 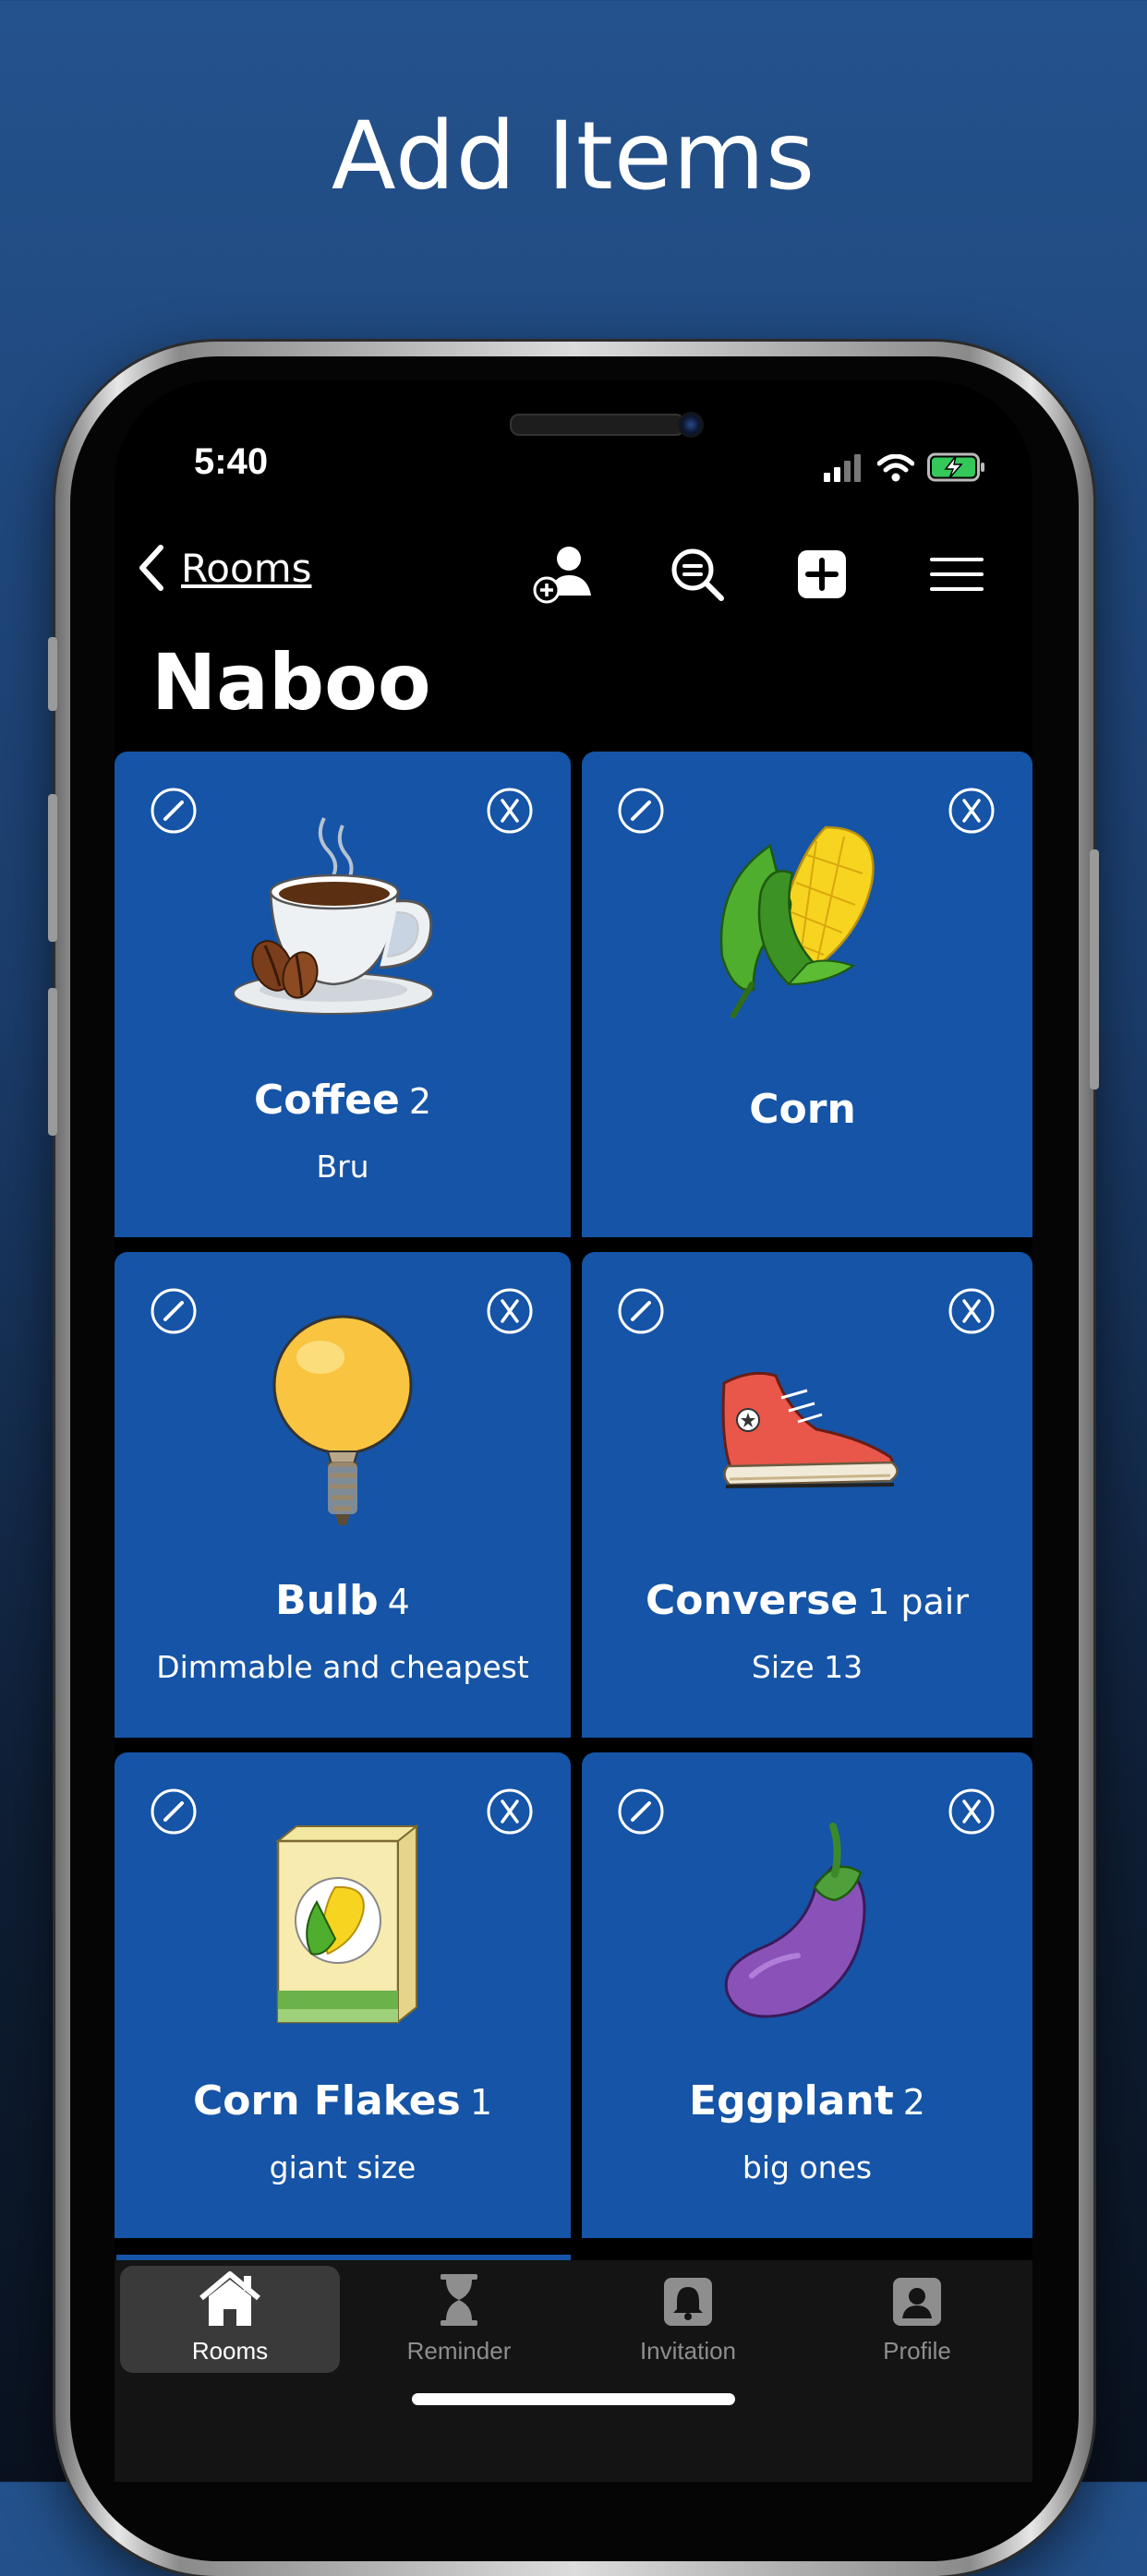 I want to click on item-card: Corn, so click(x=807, y=994).